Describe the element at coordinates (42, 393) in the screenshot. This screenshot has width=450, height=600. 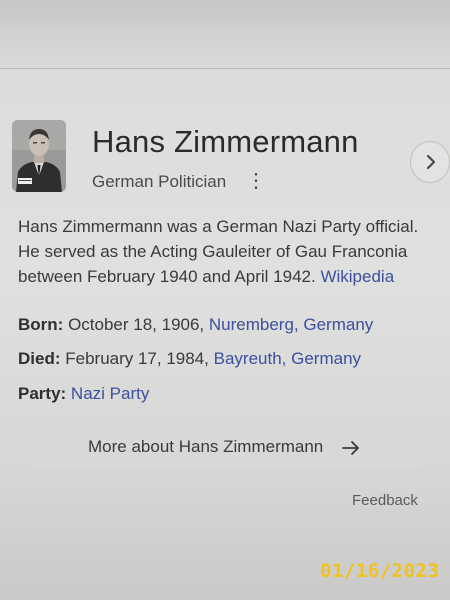
I see `fact-party-label: Party:` at that location.